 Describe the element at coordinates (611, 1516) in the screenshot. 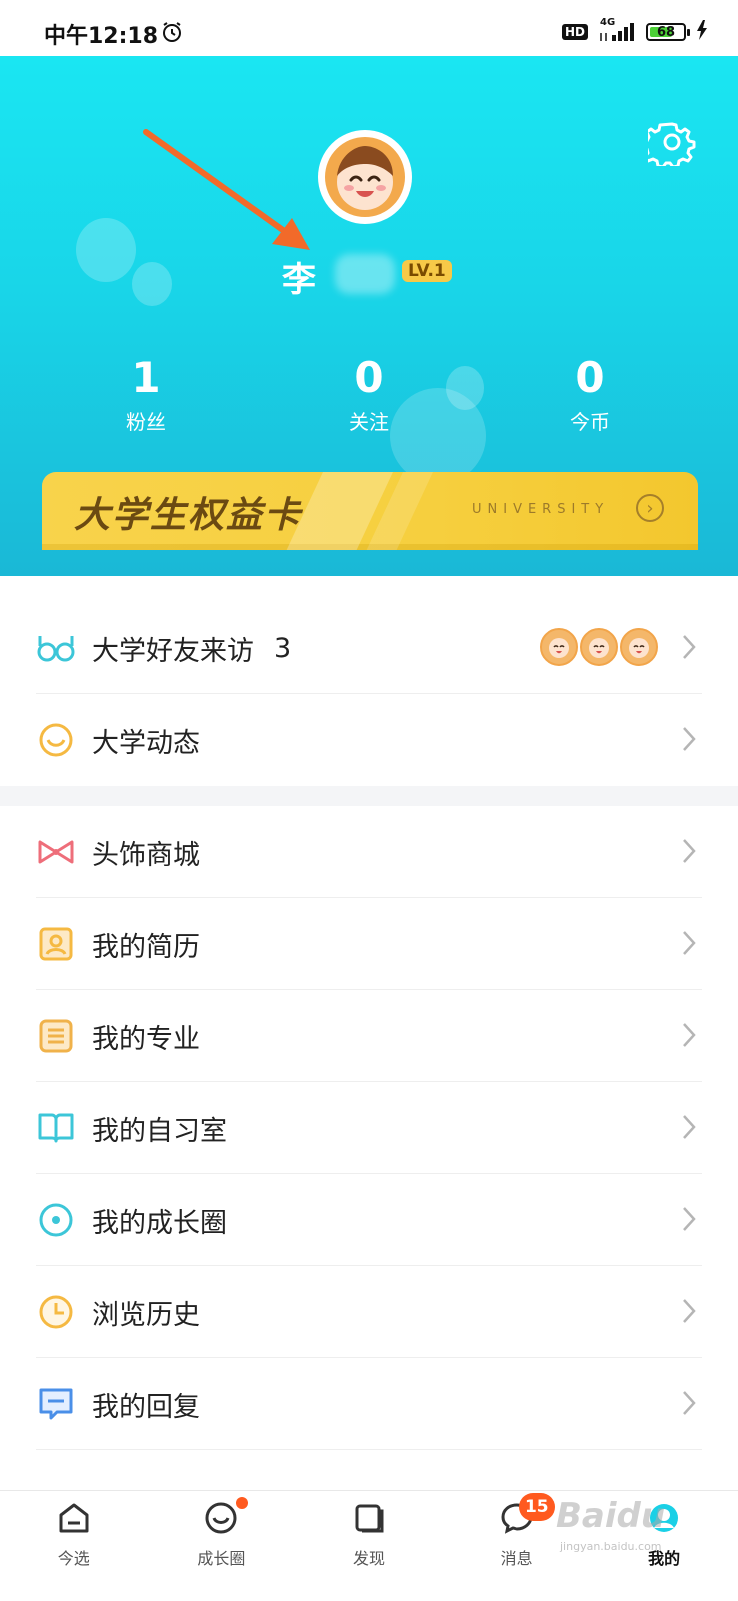

I see `baidu-watermark: Baidu` at that location.